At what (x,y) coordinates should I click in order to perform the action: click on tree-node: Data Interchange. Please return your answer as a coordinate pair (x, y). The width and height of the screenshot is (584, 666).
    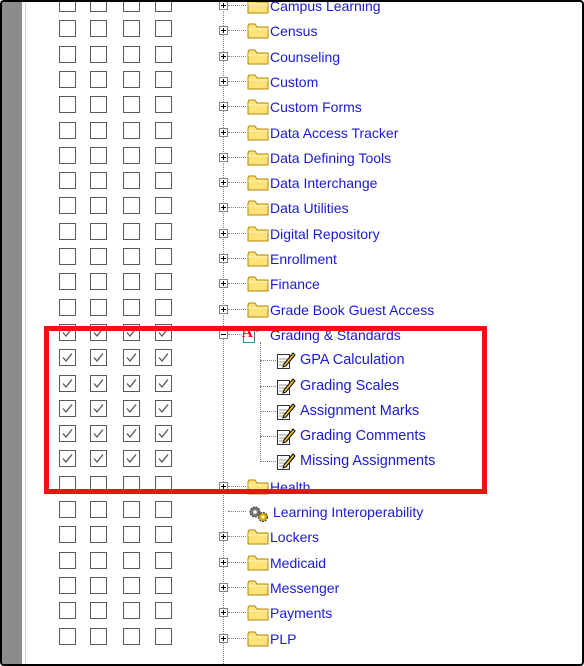
    Looking at the image, I should click on (280, 182).